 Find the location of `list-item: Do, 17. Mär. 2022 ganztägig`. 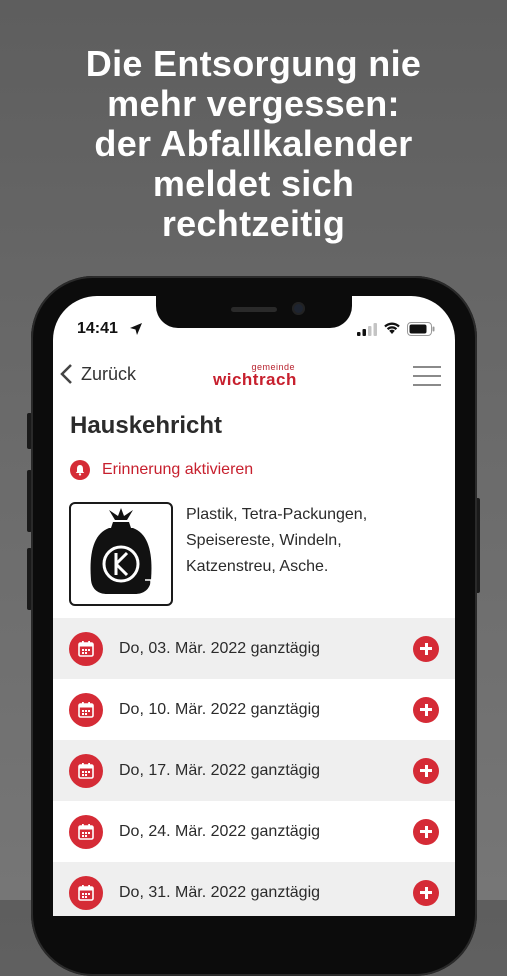

list-item: Do, 17. Mär. 2022 ganztägig is located at coordinates (254, 770).